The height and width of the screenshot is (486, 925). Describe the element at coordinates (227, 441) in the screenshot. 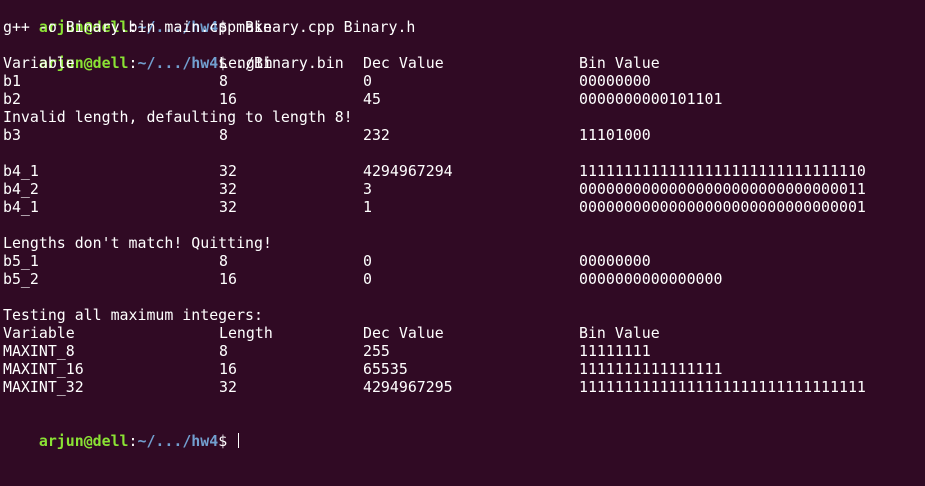

I see `prompt-symbol: $` at that location.